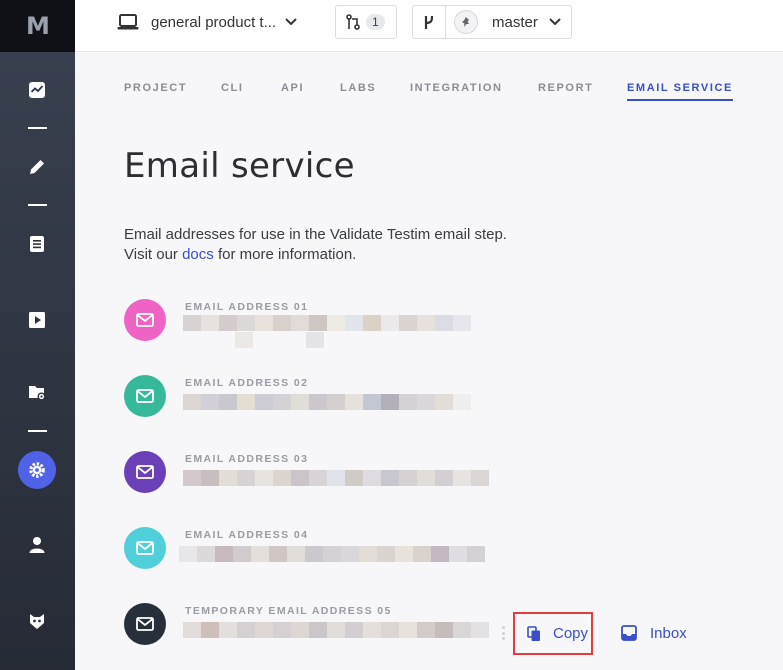 This screenshot has height=670, width=783. Describe the element at coordinates (668, 633) in the screenshot. I see `inbox-label: Inbox` at that location.